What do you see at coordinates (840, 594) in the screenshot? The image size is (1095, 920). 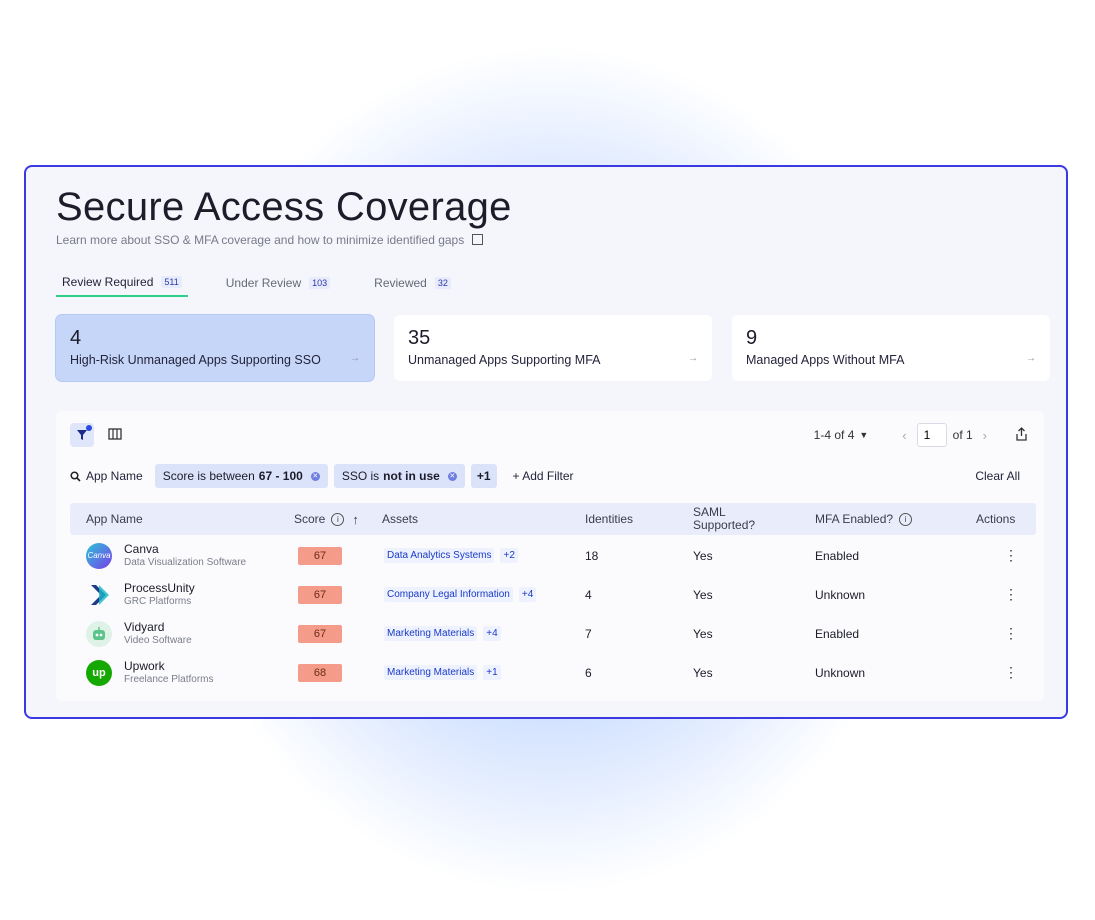 I see `mfa-value: Unknown` at bounding box center [840, 594].